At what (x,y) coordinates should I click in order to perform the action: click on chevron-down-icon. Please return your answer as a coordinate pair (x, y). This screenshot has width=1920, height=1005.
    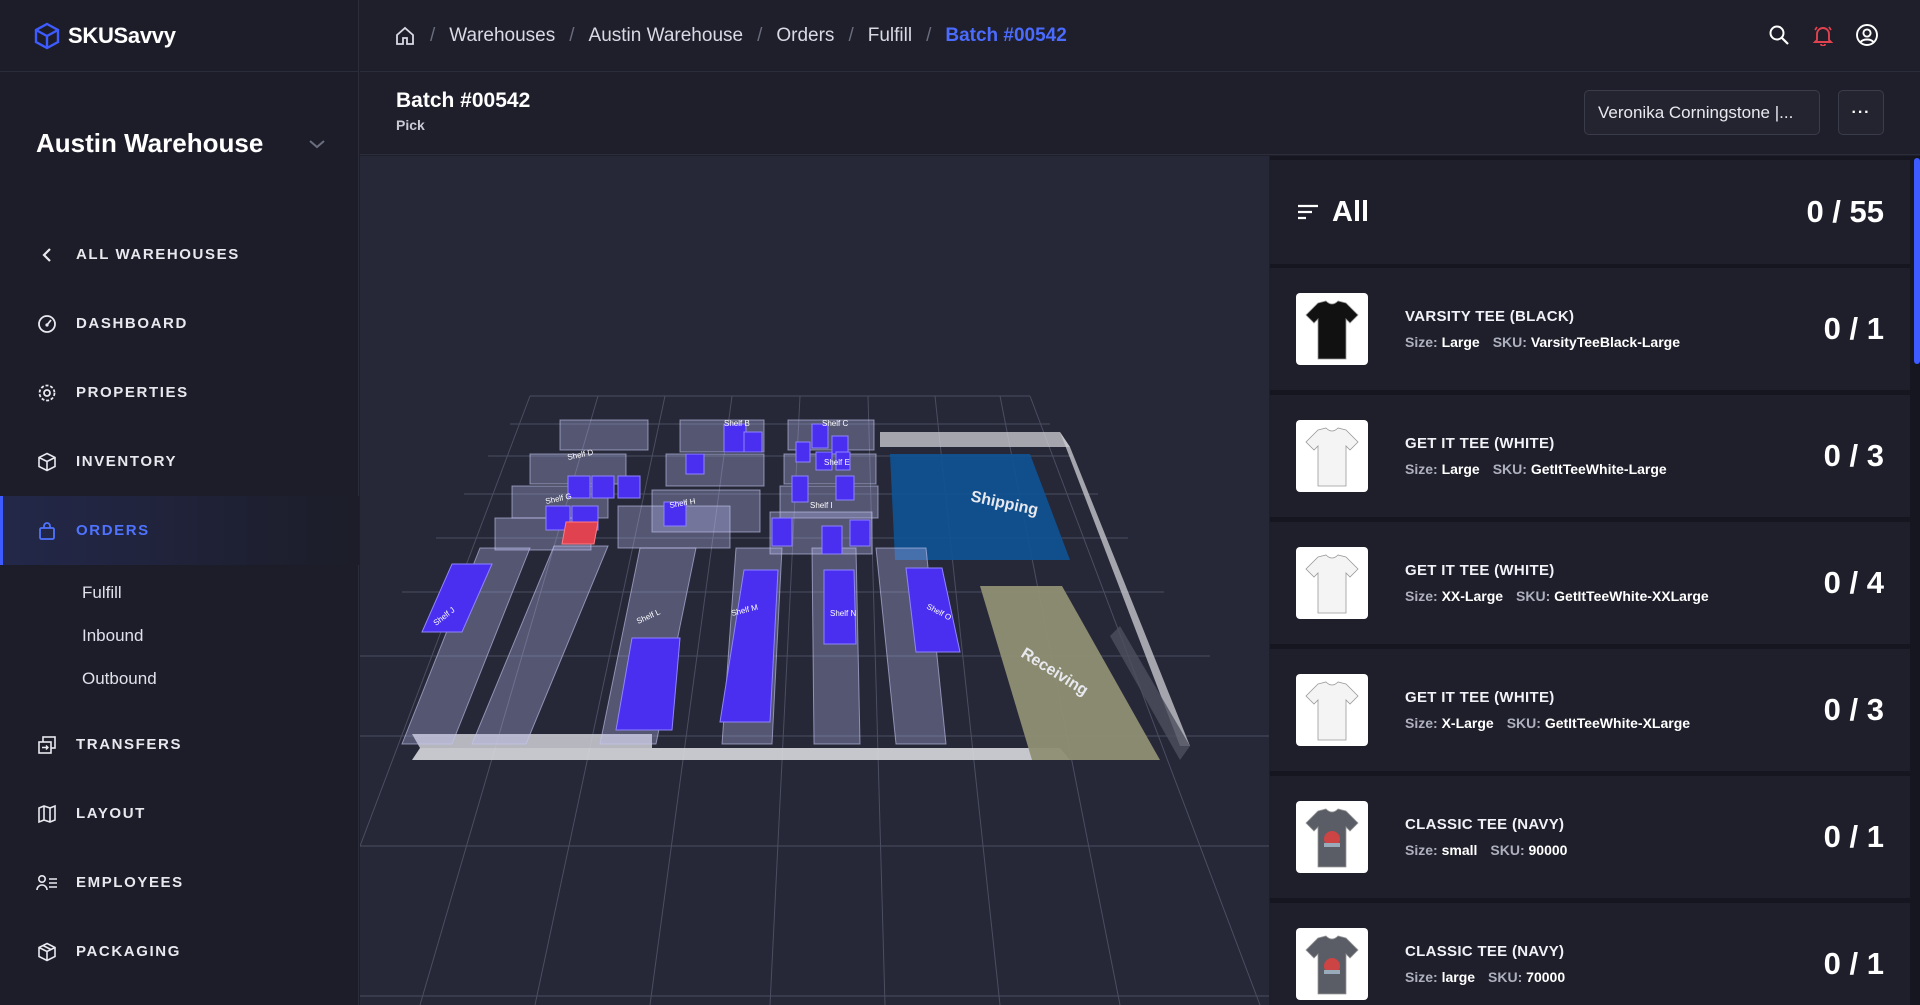
    Looking at the image, I should click on (317, 143).